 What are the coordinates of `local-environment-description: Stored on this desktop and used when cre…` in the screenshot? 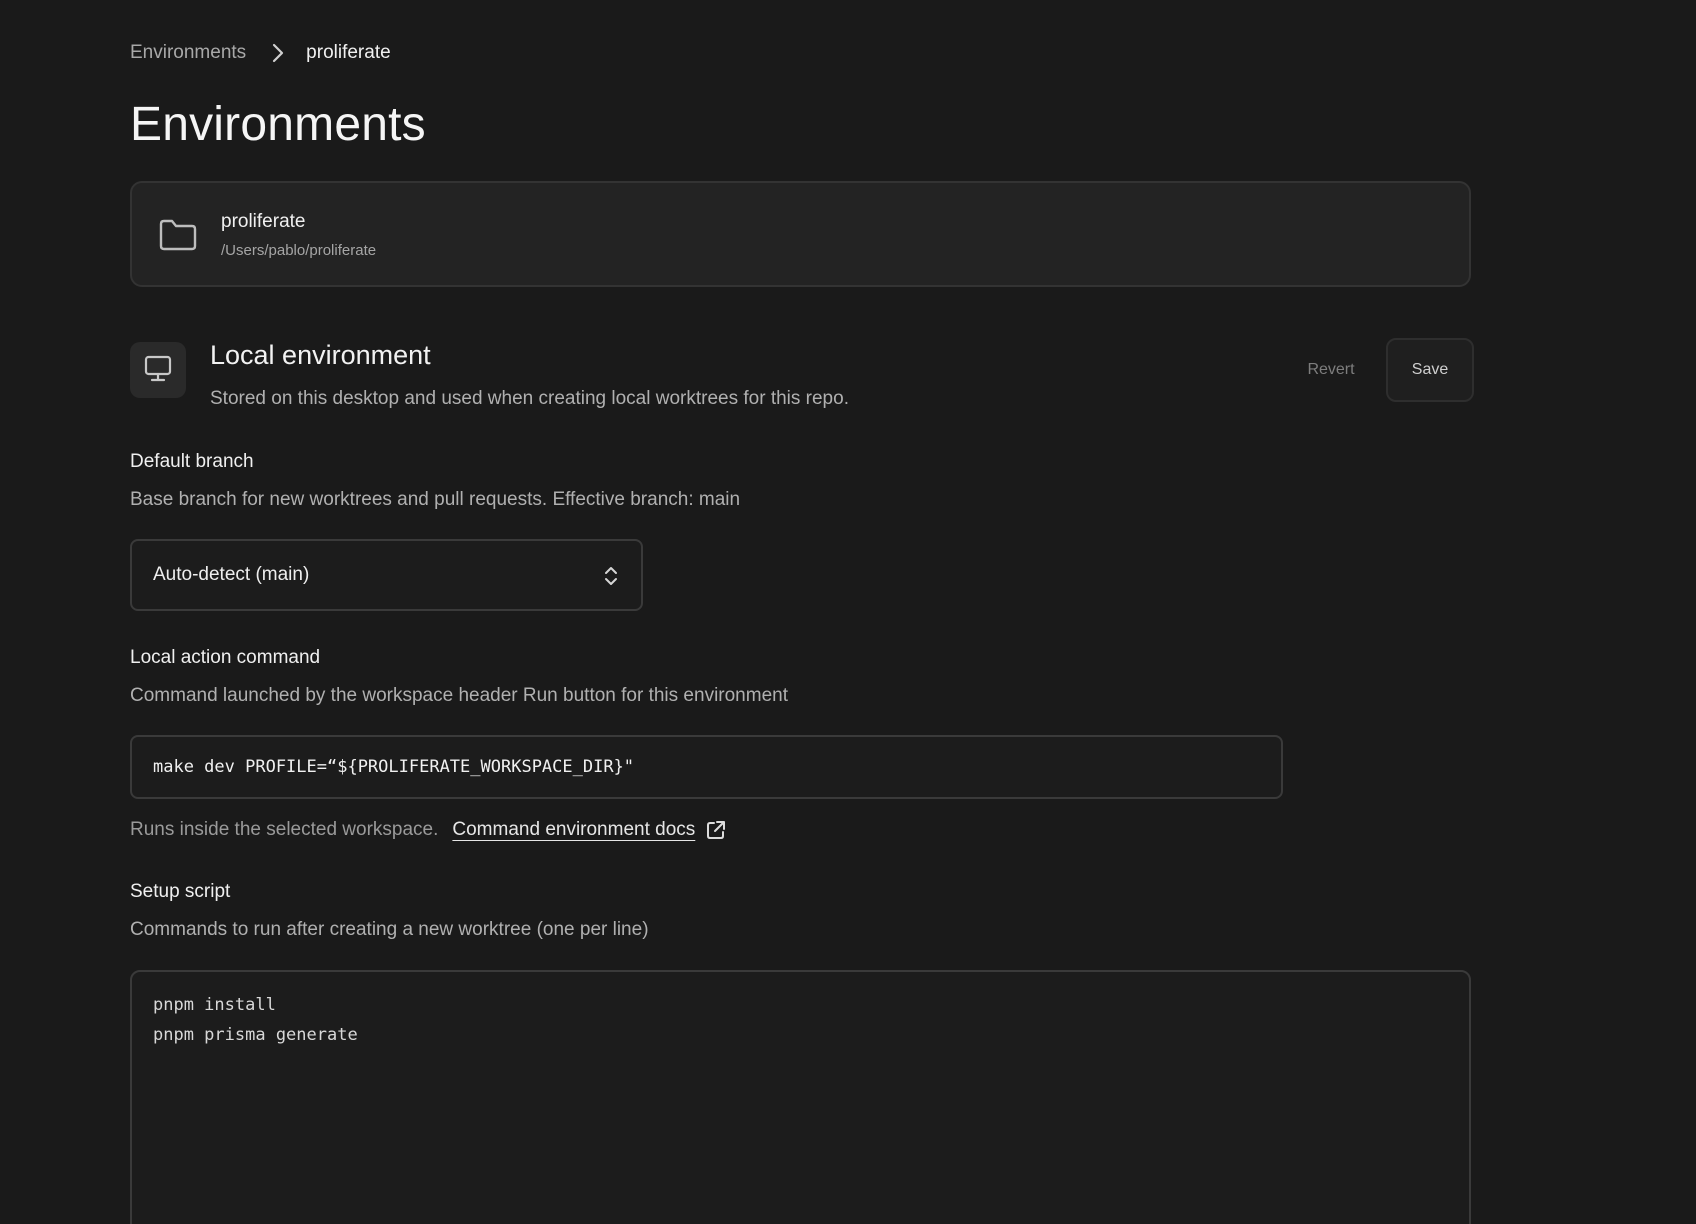 It's located at (529, 398).